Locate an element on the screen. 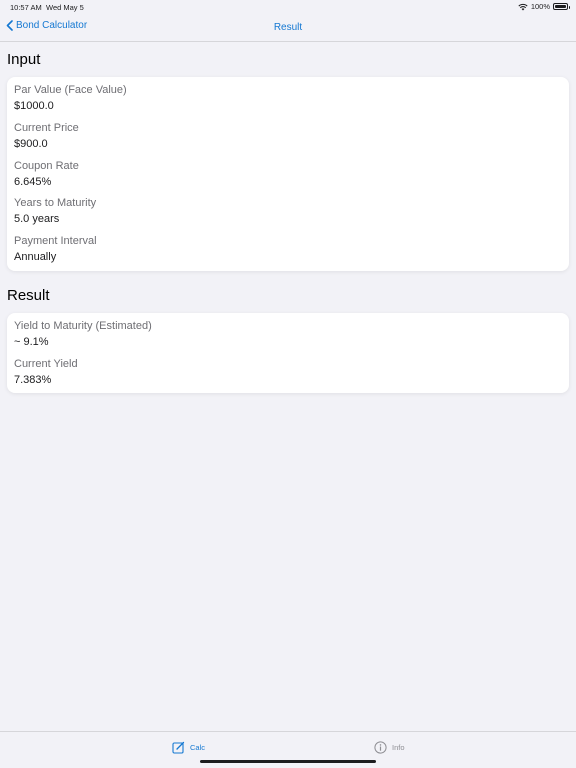  tab-calc: Calc is located at coordinates (188, 747).